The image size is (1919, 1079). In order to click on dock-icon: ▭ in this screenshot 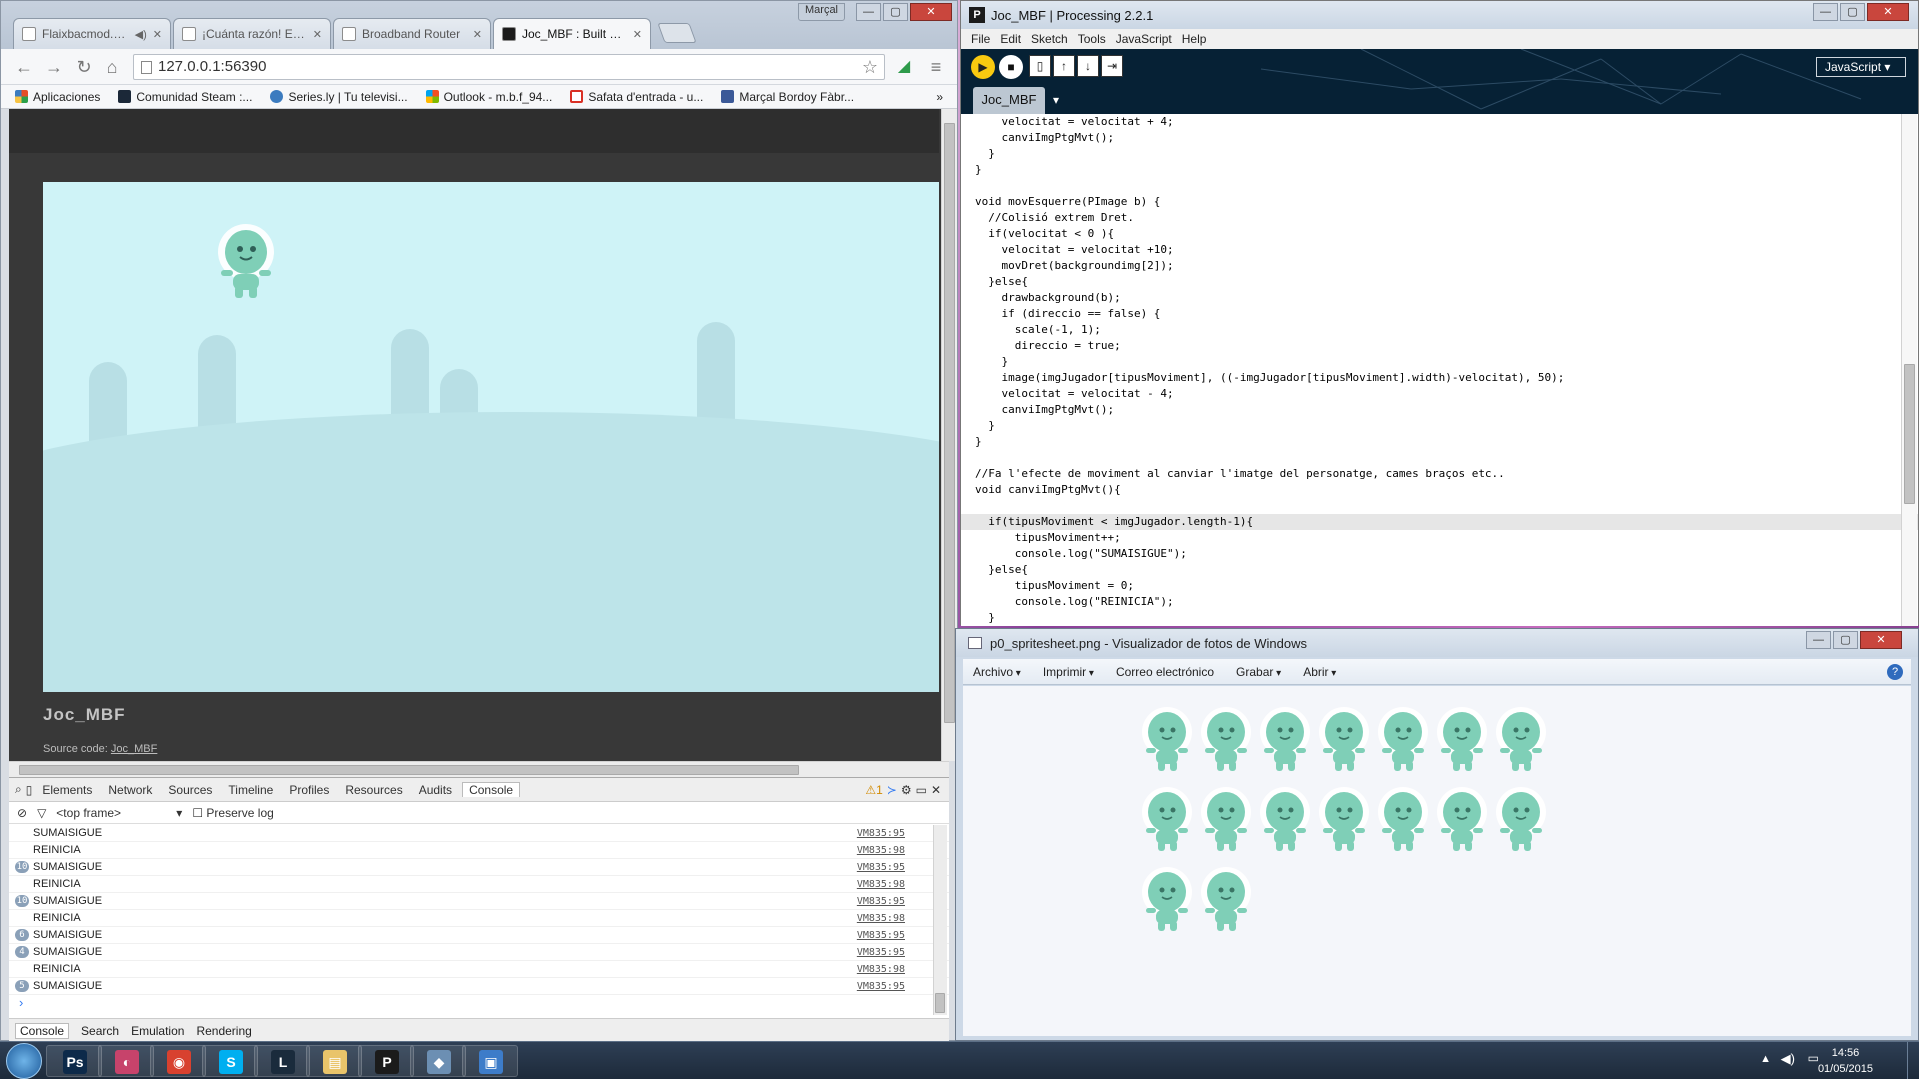, I will do `click(921, 790)`.